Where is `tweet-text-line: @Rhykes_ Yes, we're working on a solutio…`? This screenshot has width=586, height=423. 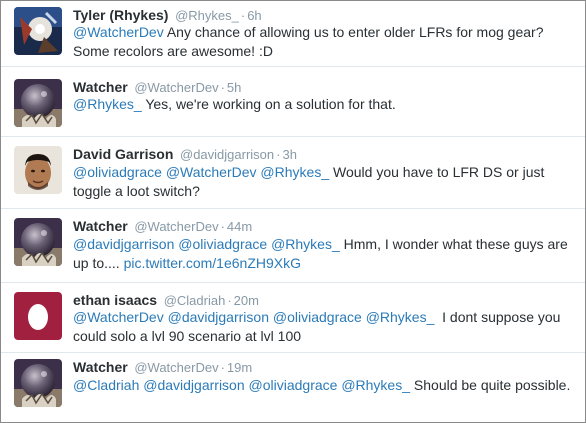
tweet-text-line: @Rhykes_ Yes, we're working on a solutio… is located at coordinates (323, 104).